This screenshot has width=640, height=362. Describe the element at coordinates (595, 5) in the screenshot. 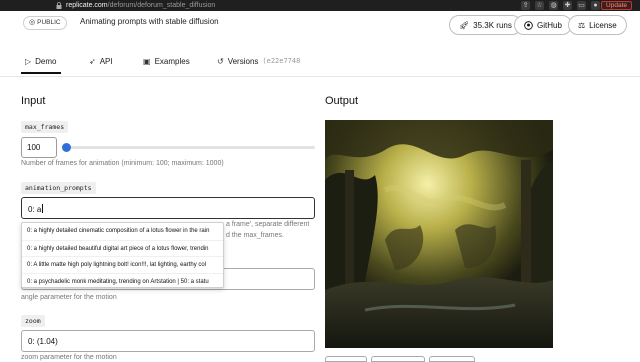

I see `profile-icon: ●` at that location.